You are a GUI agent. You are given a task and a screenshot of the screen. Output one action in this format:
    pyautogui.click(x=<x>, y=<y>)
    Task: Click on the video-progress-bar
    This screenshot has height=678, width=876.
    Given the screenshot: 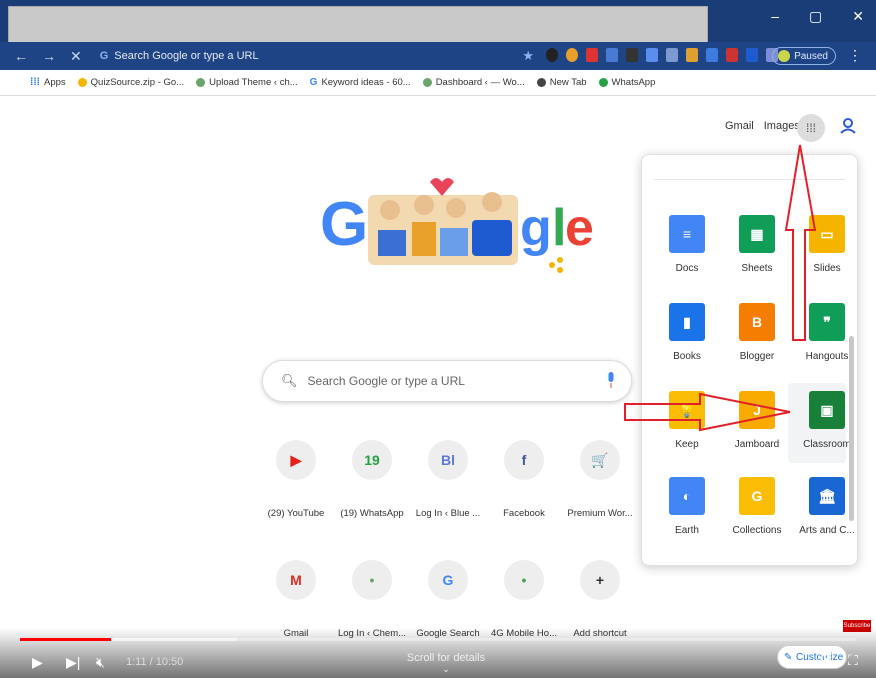 What is the action you would take?
    pyautogui.click(x=438, y=639)
    